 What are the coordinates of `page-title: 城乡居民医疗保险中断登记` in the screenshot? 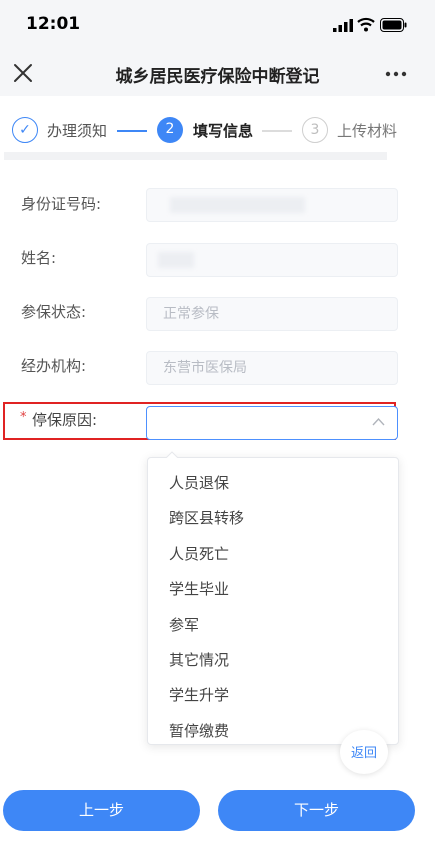 It's located at (217, 77).